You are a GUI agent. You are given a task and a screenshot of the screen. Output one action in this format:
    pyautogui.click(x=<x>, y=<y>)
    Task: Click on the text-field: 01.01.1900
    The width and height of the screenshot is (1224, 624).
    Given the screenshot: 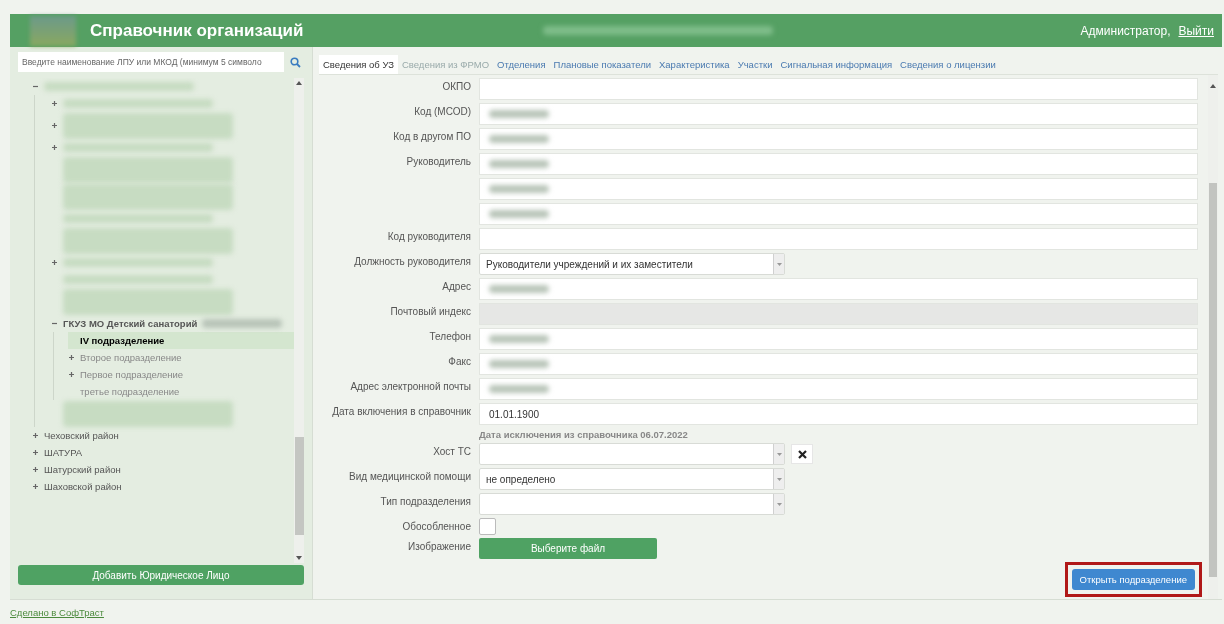 What is the action you would take?
    pyautogui.click(x=838, y=414)
    